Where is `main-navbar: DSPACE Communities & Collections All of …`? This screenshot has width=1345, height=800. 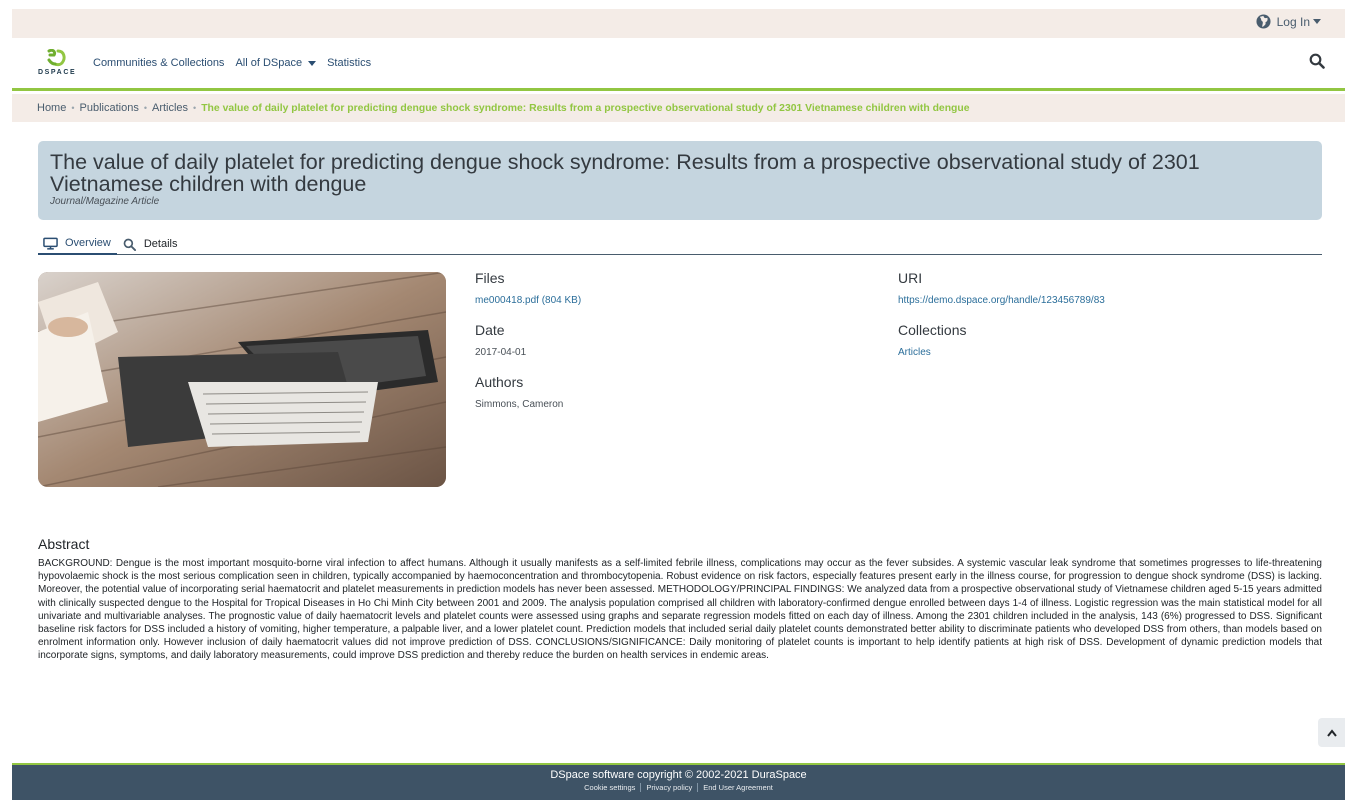
main-navbar: DSPACE Communities & Collections All of … is located at coordinates (678, 64).